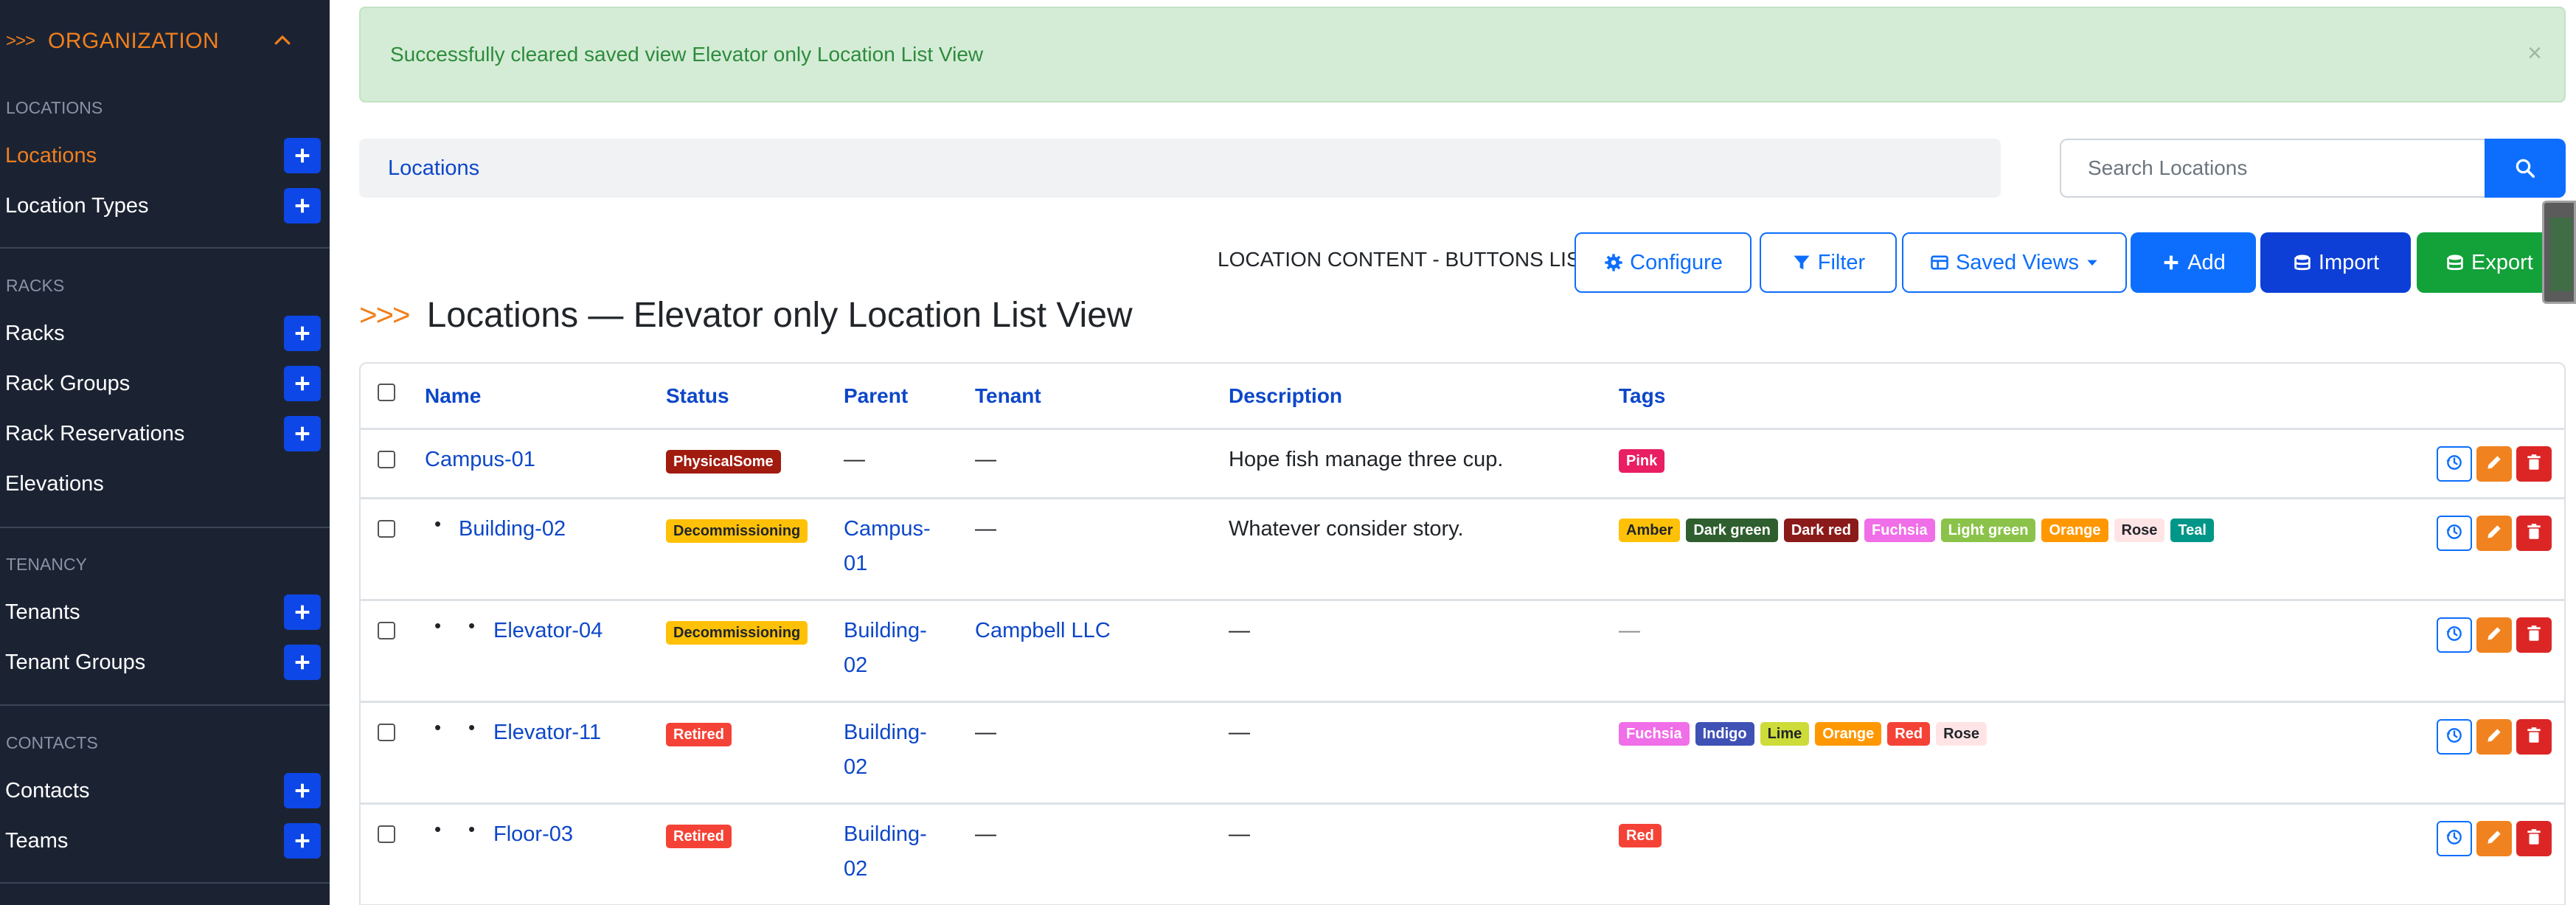 This screenshot has height=905, width=2576. Describe the element at coordinates (547, 732) in the screenshot. I see `location-name-link: Elevator-11` at that location.